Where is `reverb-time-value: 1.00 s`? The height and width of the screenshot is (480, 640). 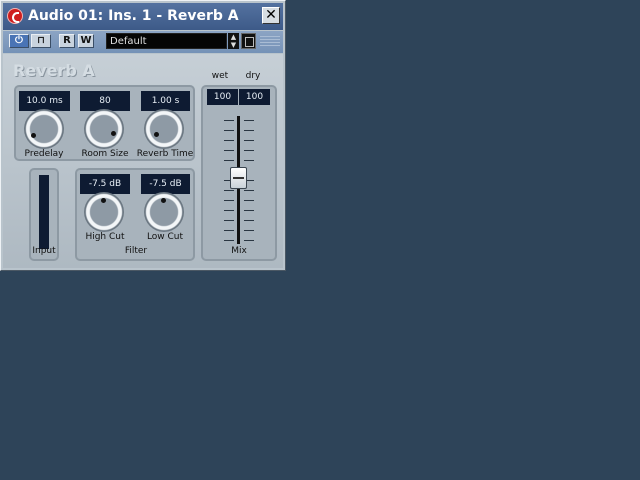
reverb-time-value: 1.00 s is located at coordinates (165, 101).